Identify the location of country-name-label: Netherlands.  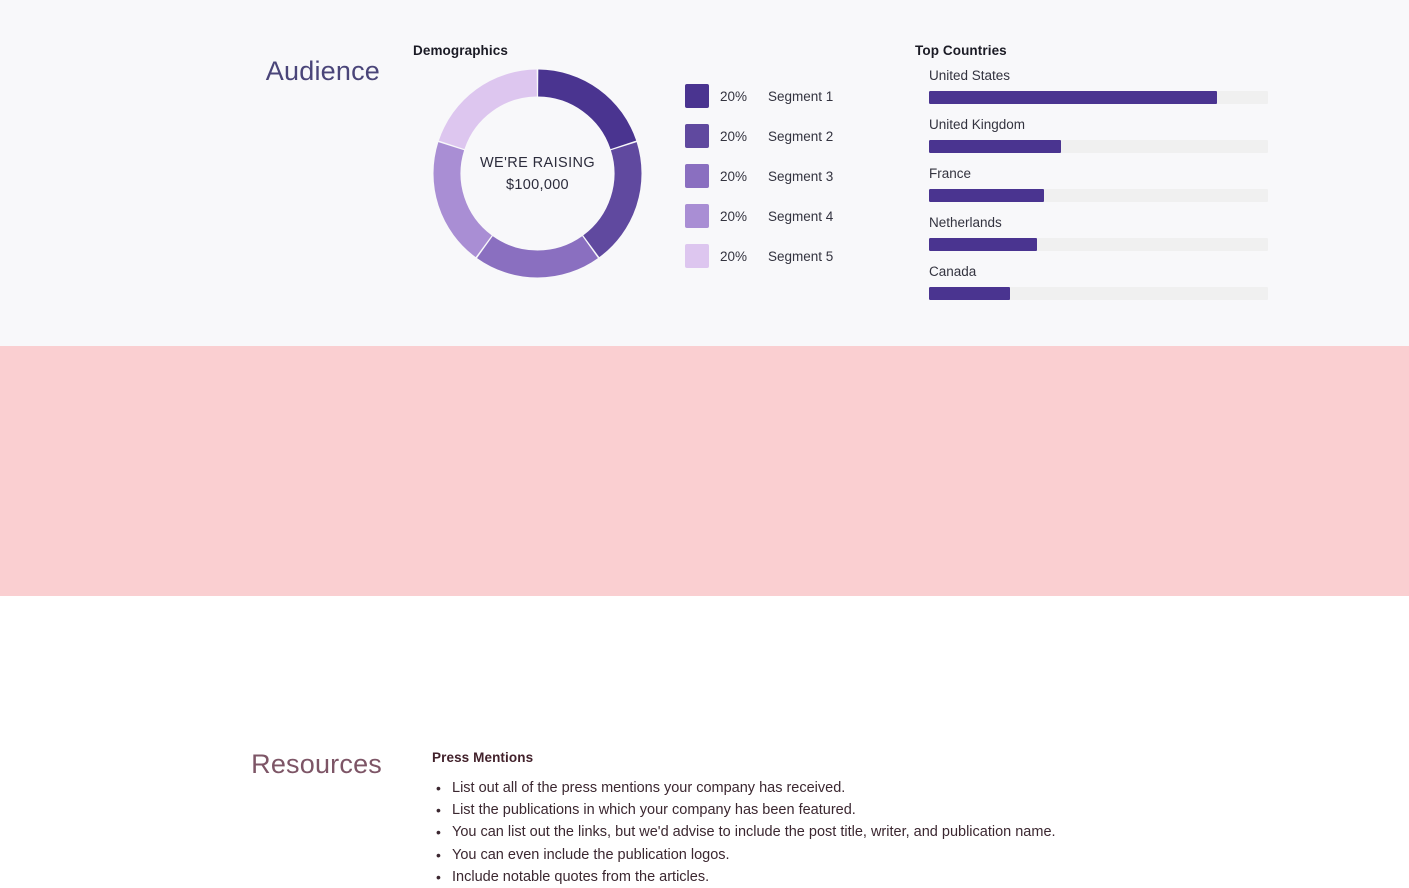
(965, 222).